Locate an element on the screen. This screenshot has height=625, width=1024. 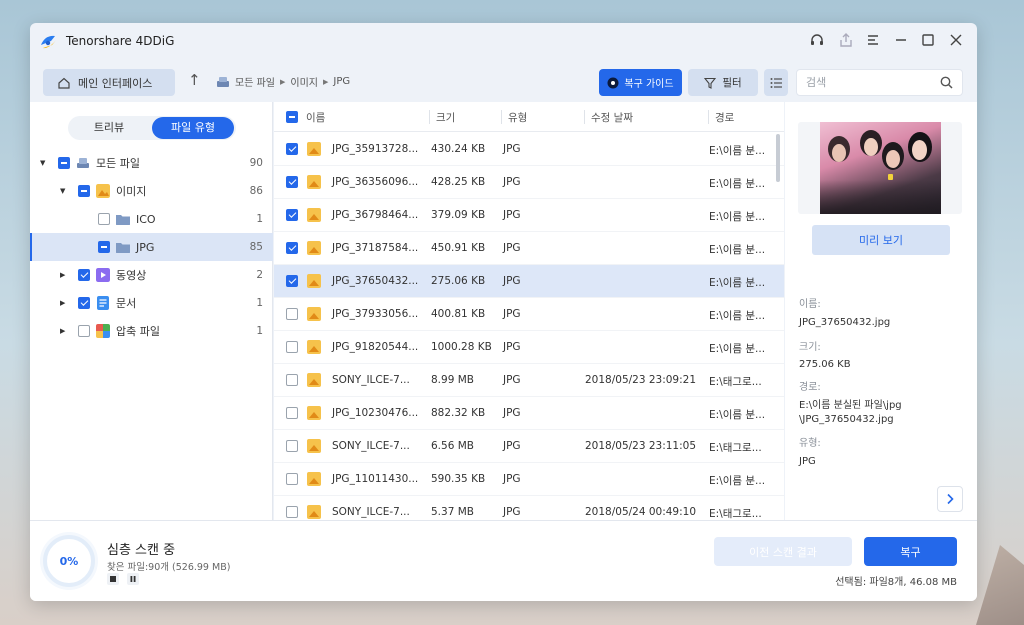
tree-count: 1 is located at coordinates (259, 303).